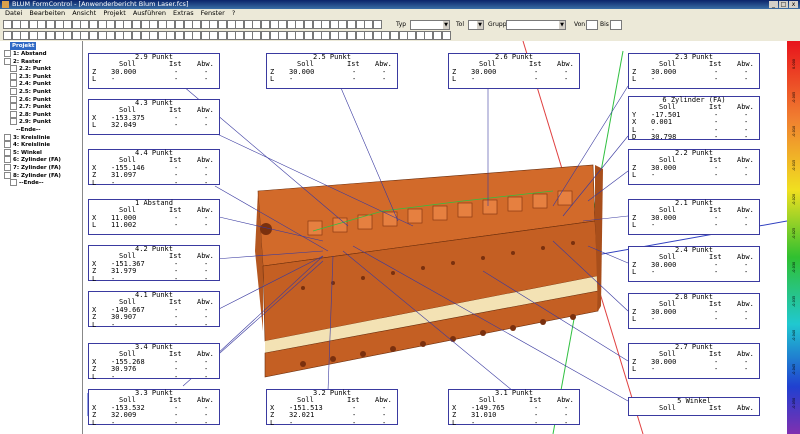  I want to click on menu-bearbeiten: Bearbeiten, so click(47, 13).